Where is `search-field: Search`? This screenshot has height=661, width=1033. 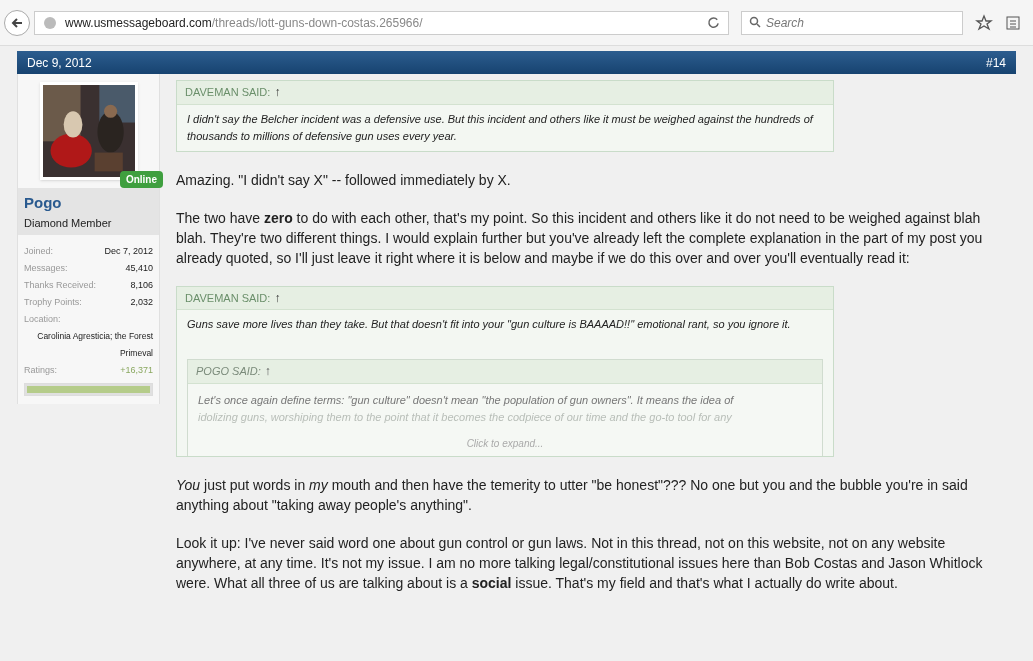 search-field: Search is located at coordinates (852, 23).